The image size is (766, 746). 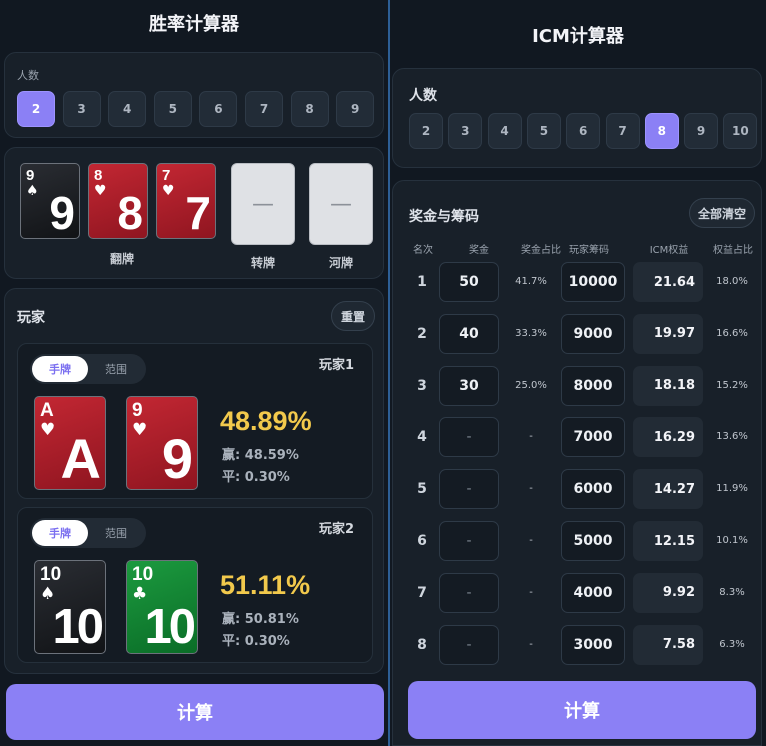 What do you see at coordinates (531, 333) in the screenshot?
I see `prize-percent: 33.3%` at bounding box center [531, 333].